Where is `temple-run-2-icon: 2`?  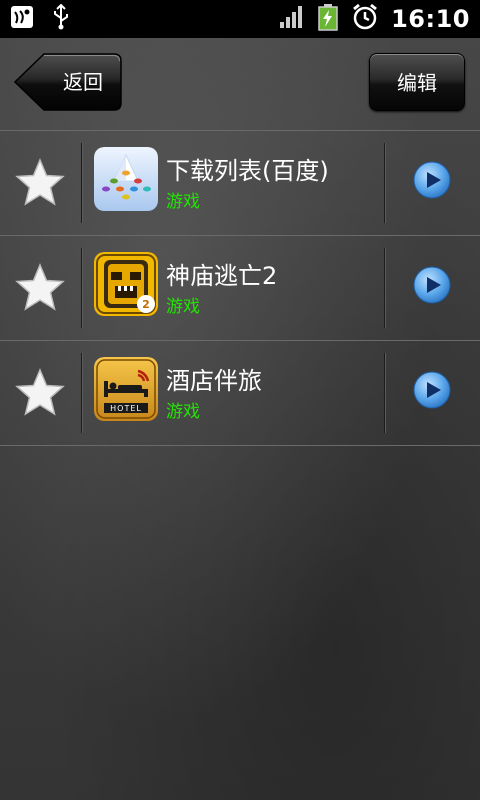
temple-run-2-icon: 2 is located at coordinates (126, 284).